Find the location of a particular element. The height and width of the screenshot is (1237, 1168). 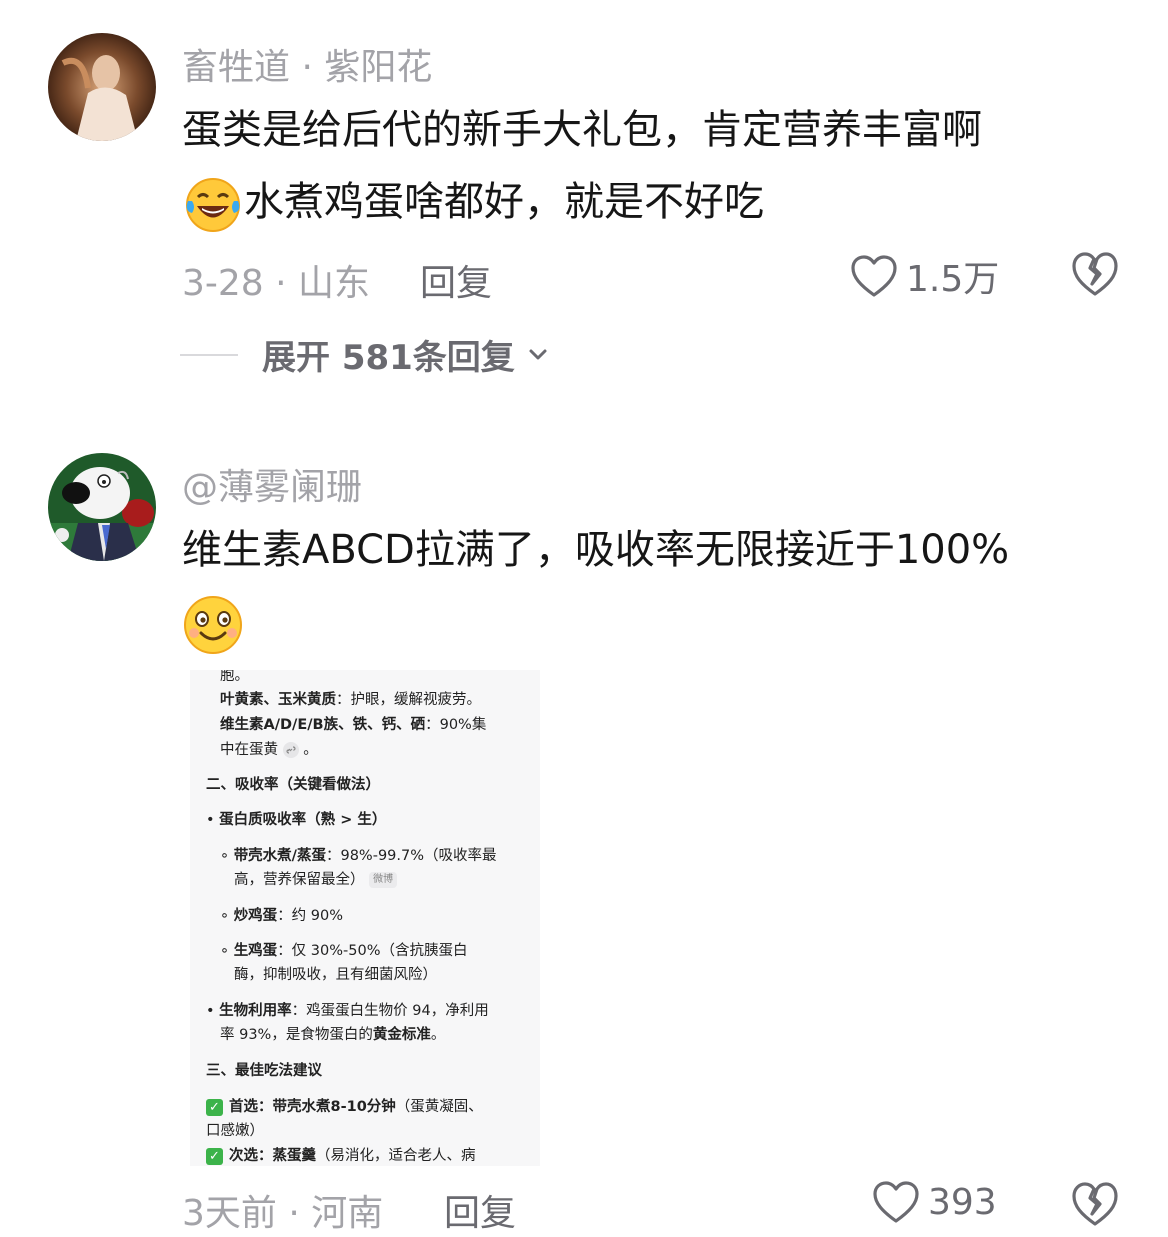

doc-bold: 生鸡蛋 is located at coordinates (255, 951).